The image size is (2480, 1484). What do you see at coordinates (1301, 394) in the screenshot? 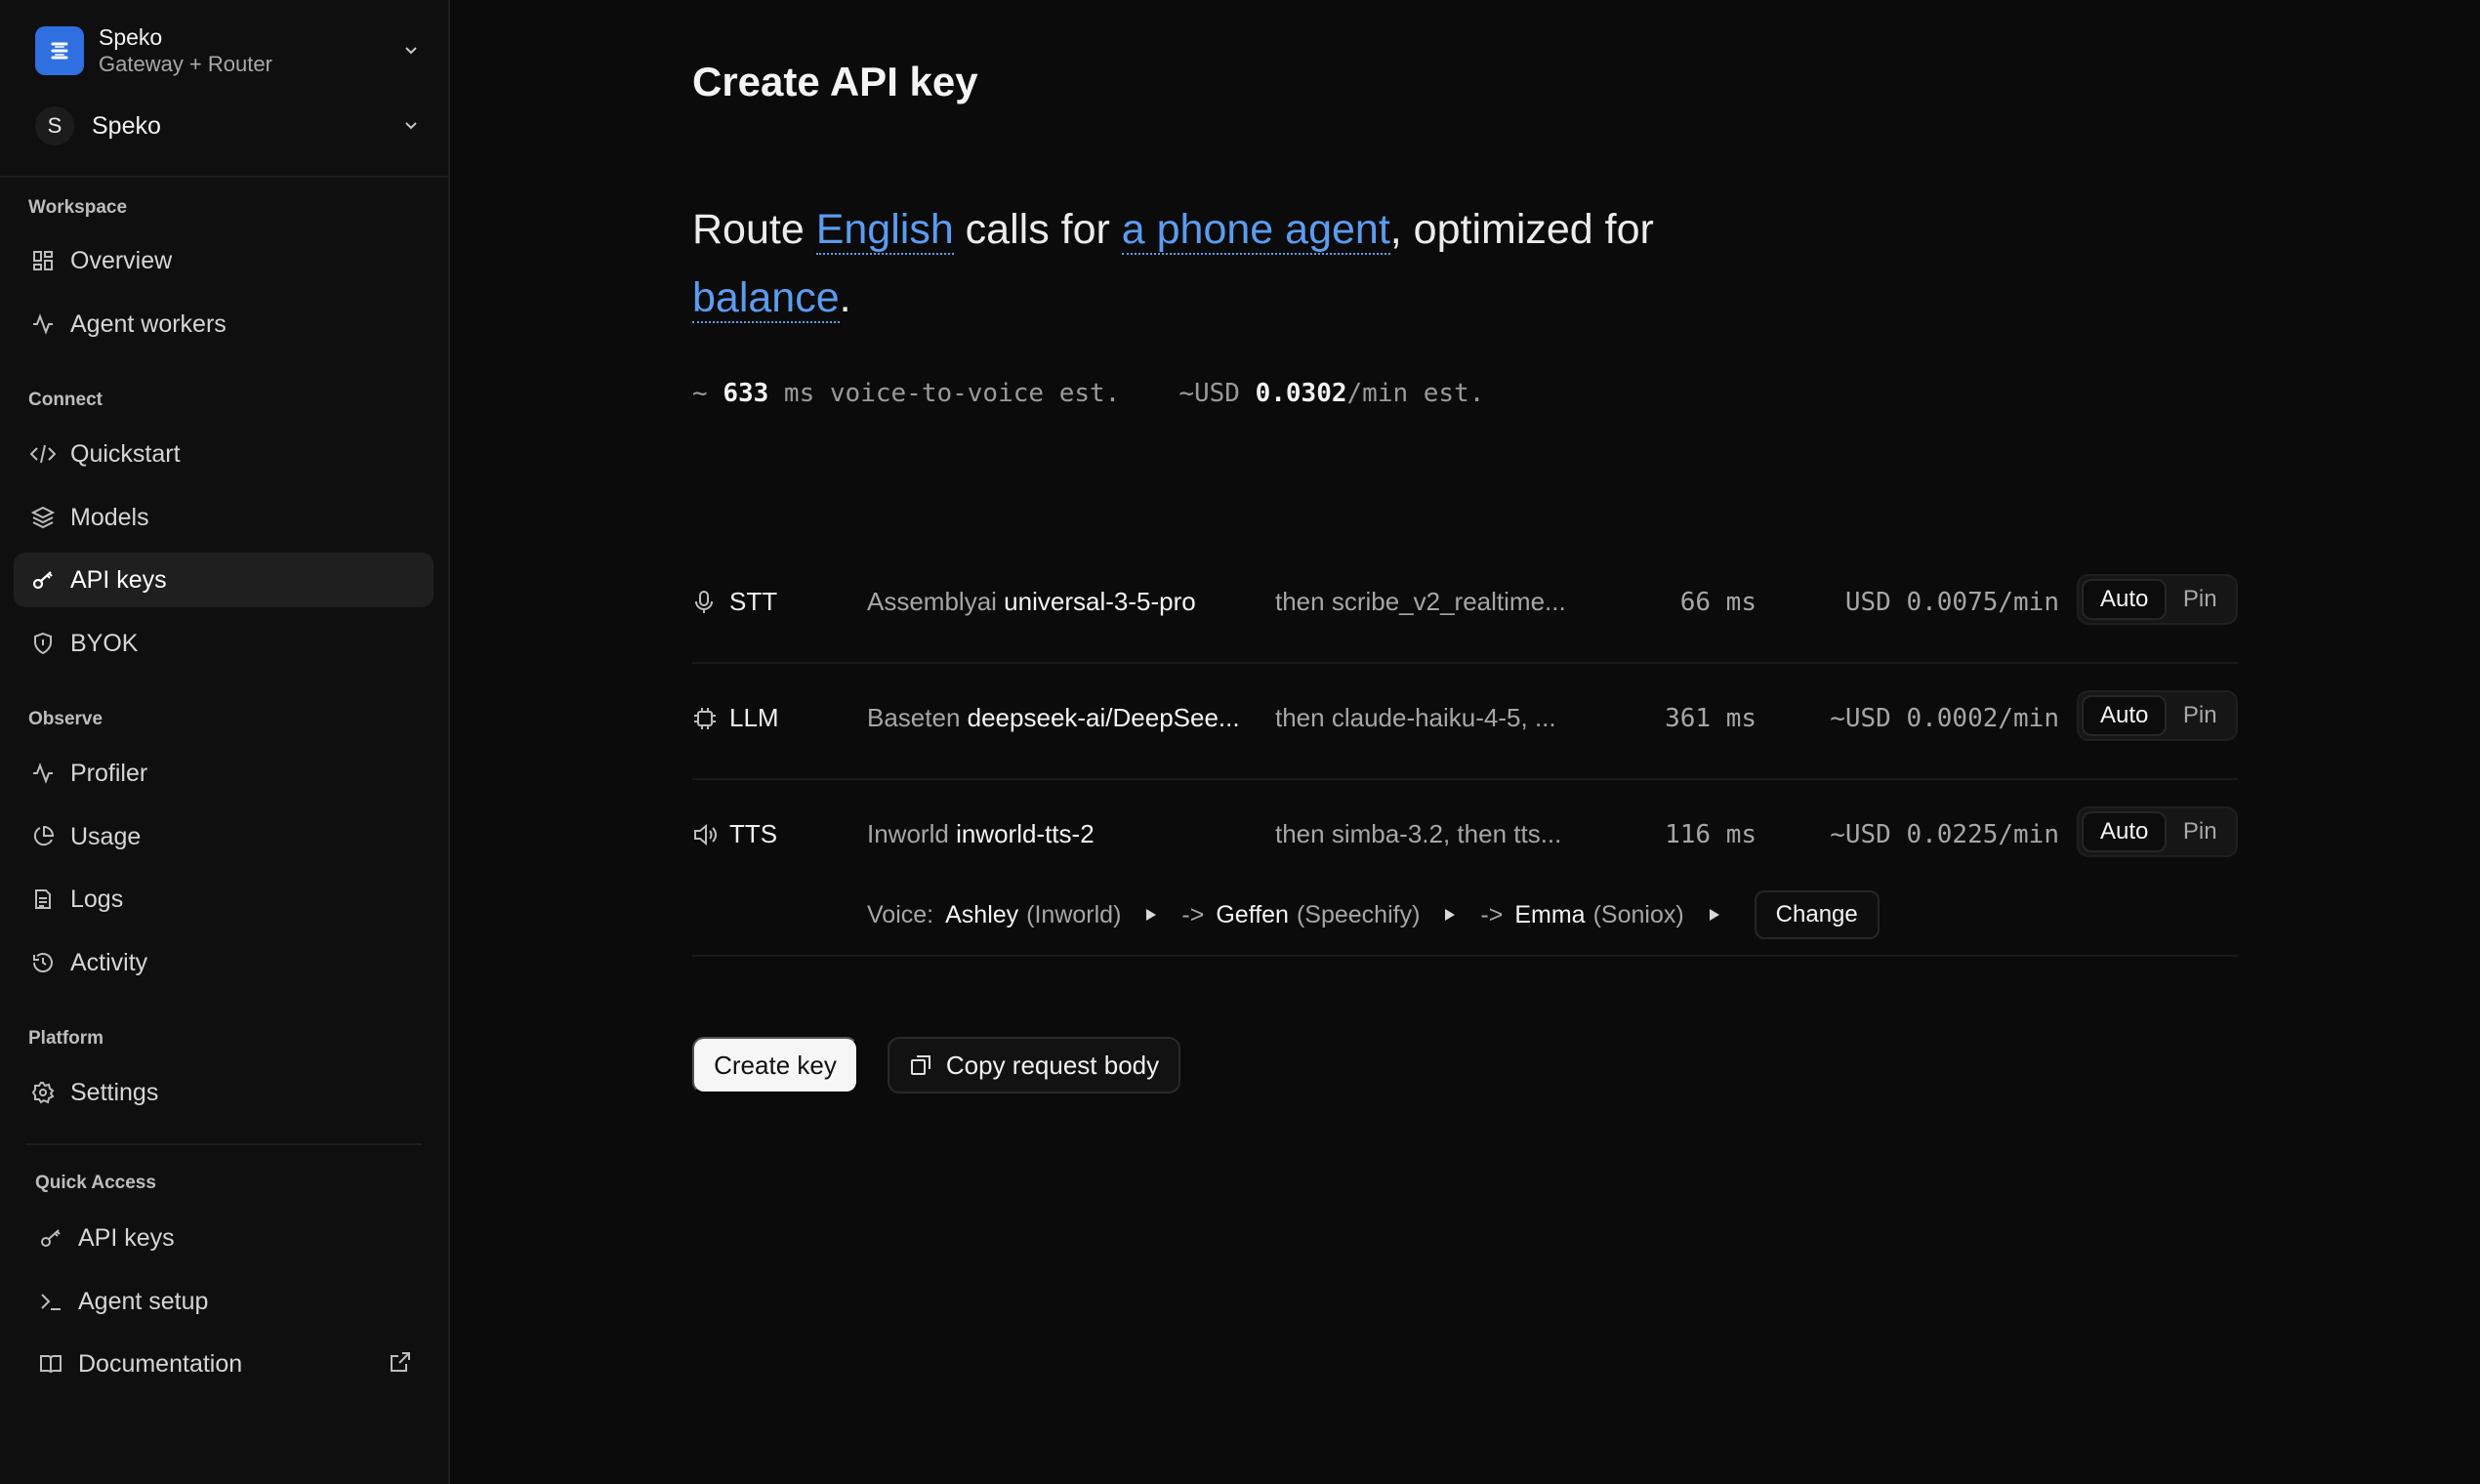
I see `cost-estimate-value: 0.0302` at bounding box center [1301, 394].